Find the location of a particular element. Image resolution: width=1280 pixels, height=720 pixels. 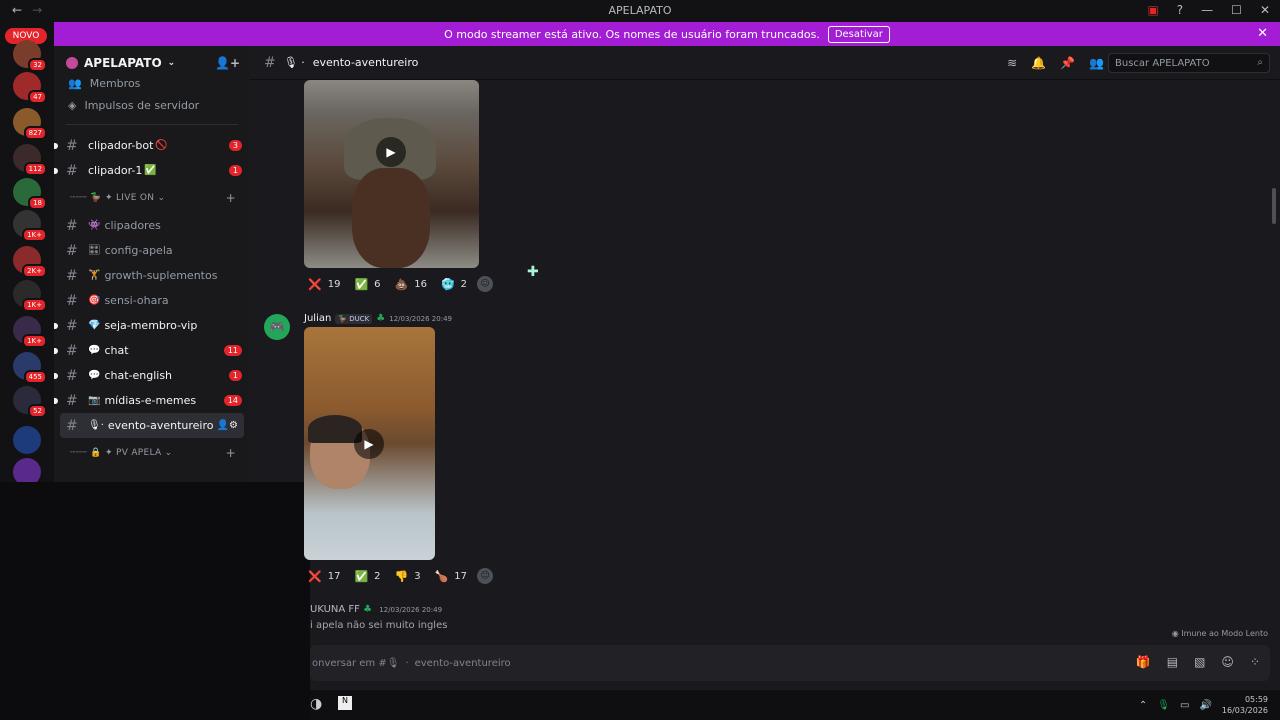

composer-placeholder-prefix: onversar em # is located at coordinates (349, 663).